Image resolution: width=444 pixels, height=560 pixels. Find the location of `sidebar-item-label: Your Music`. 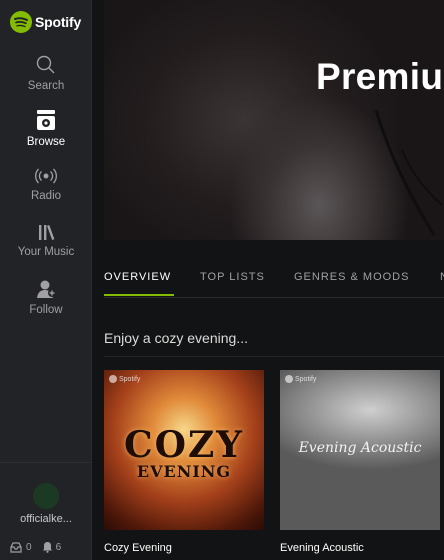

sidebar-item-label: Your Music is located at coordinates (46, 252).